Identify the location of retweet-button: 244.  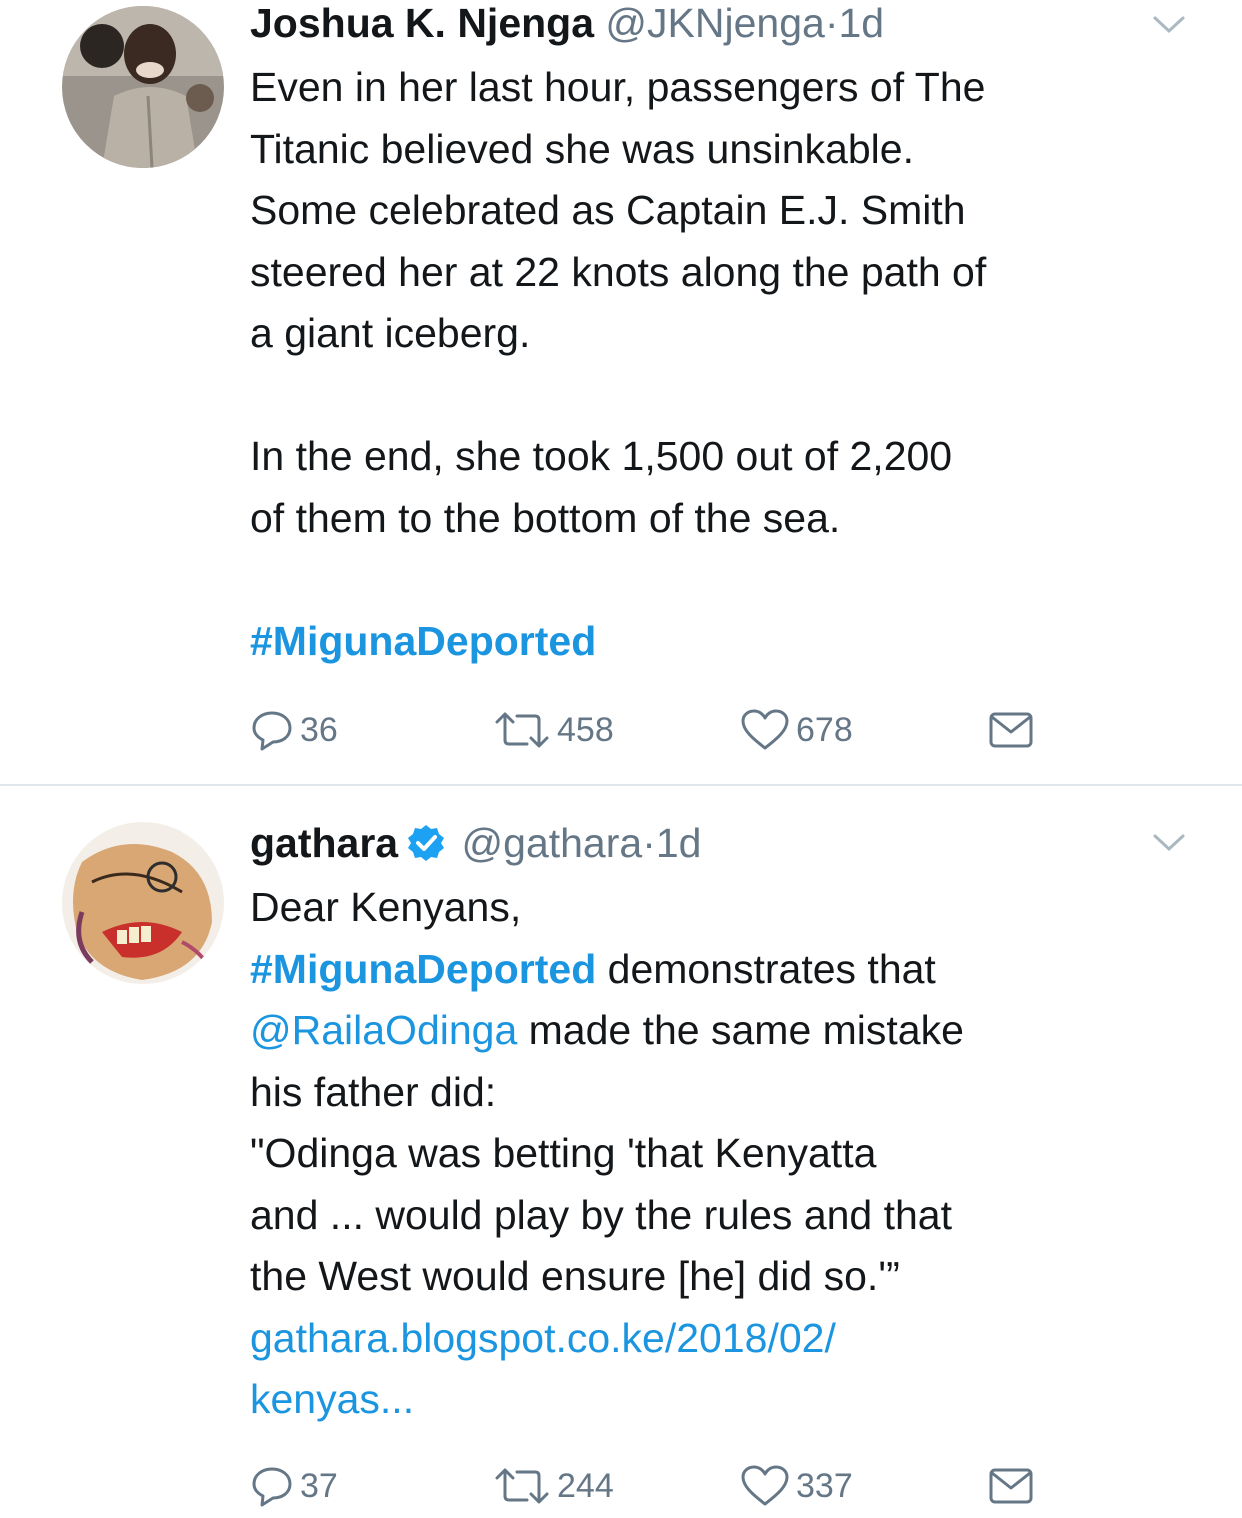
(553, 1486).